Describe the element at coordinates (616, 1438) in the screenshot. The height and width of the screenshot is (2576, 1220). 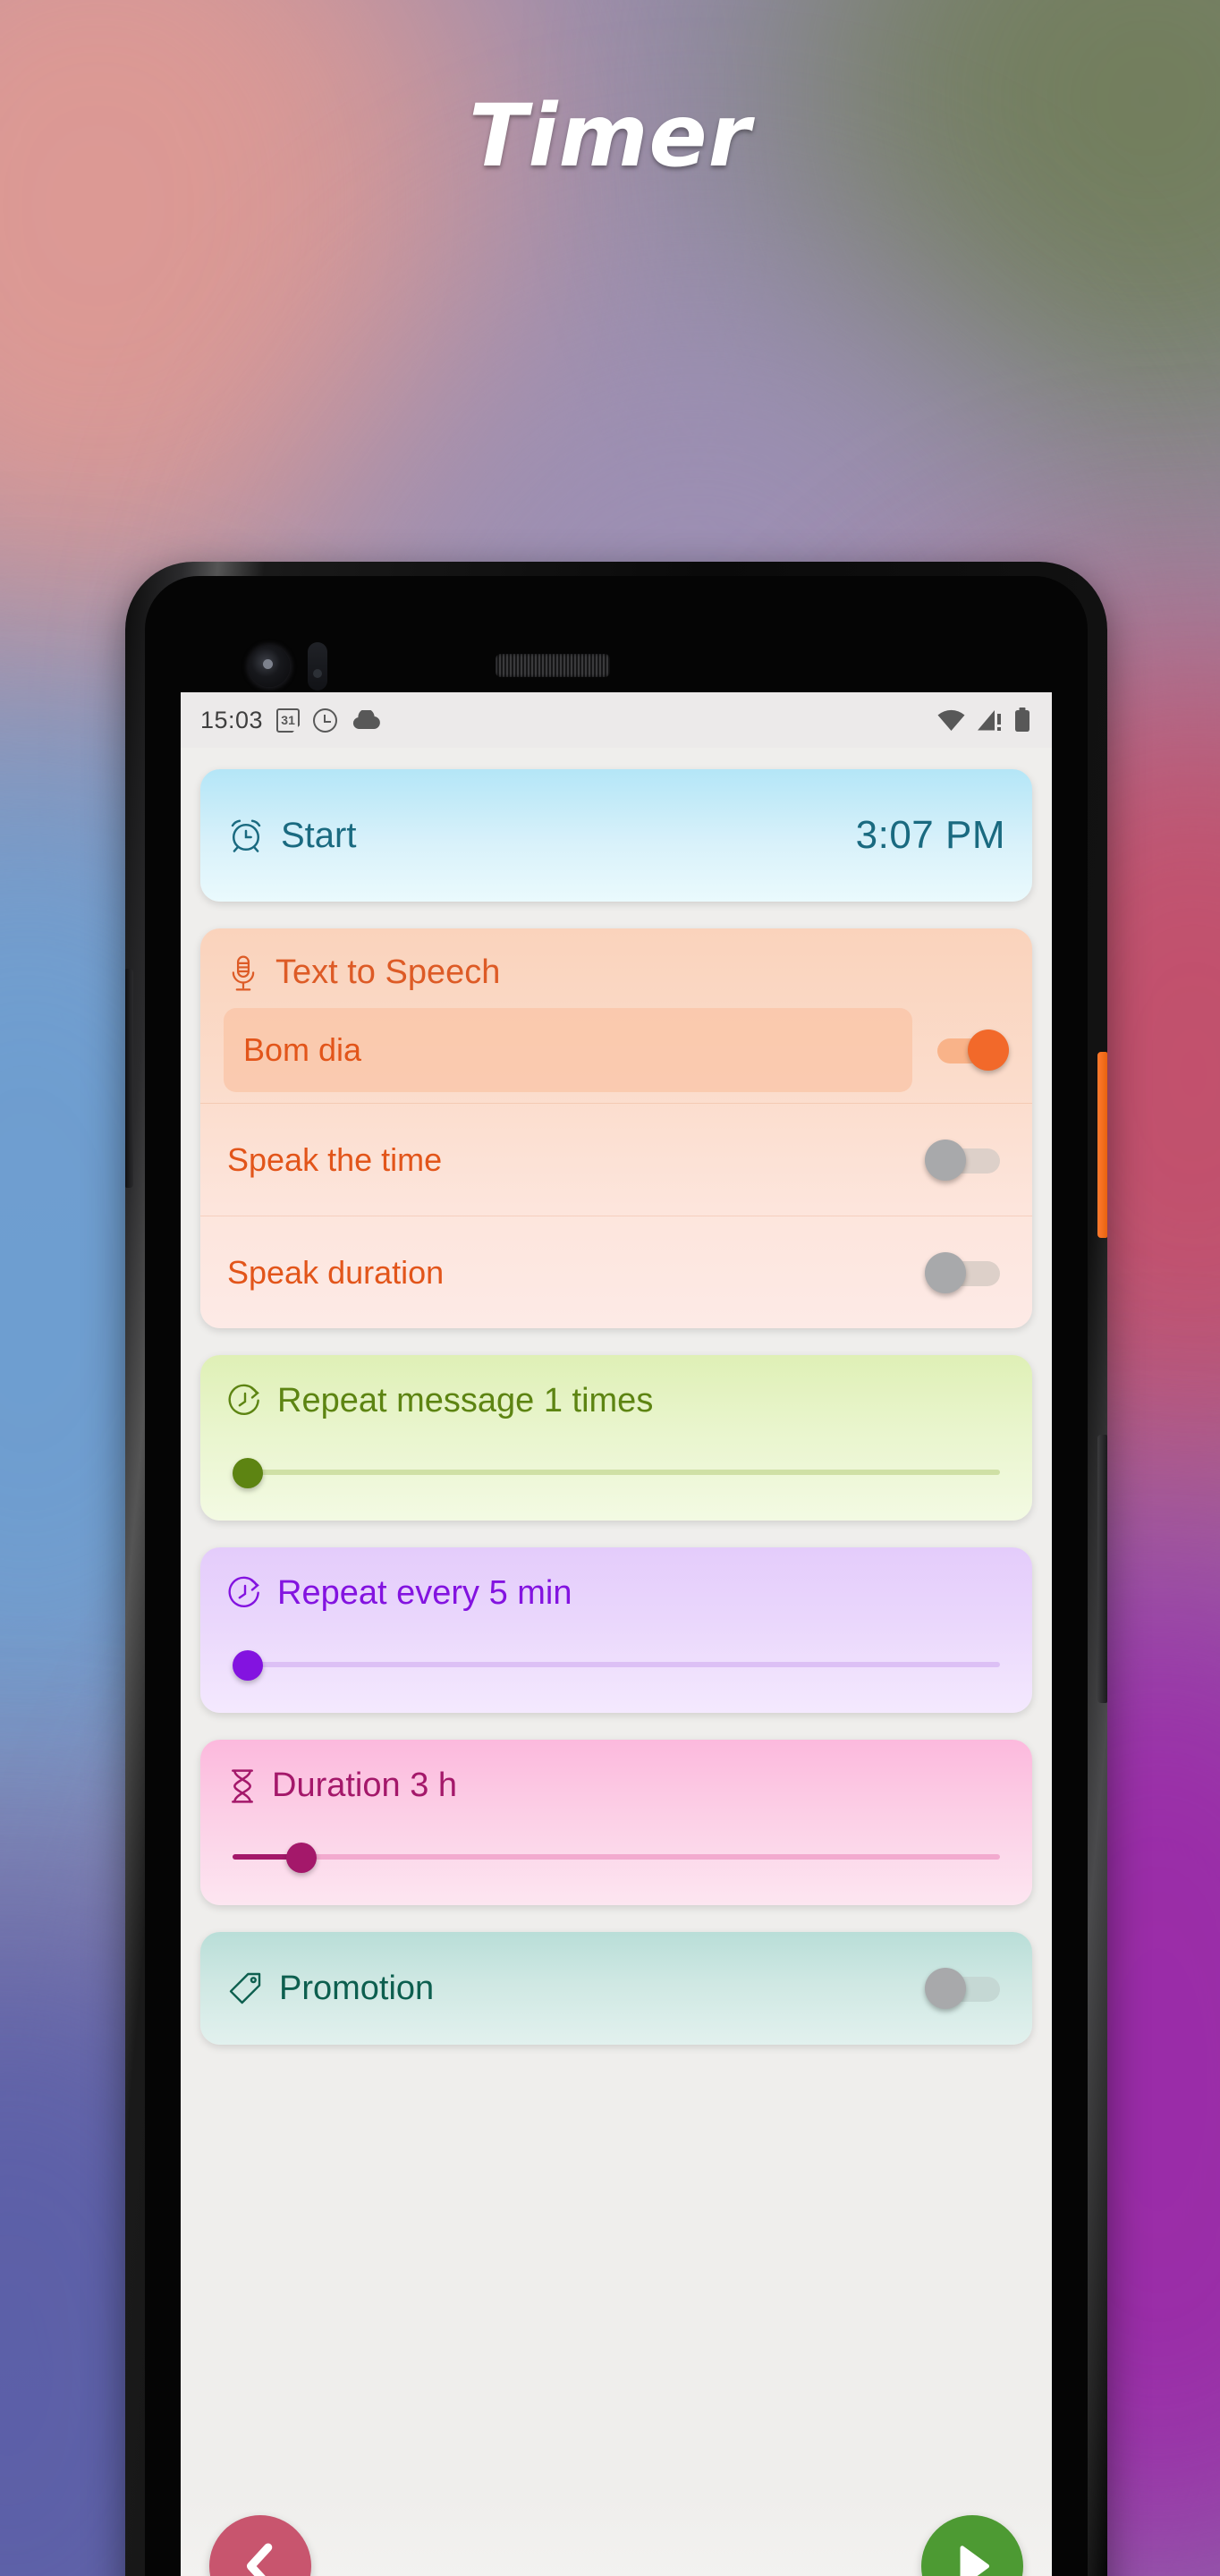
I see `repeat-message-card: Repeat message 1 times` at that location.